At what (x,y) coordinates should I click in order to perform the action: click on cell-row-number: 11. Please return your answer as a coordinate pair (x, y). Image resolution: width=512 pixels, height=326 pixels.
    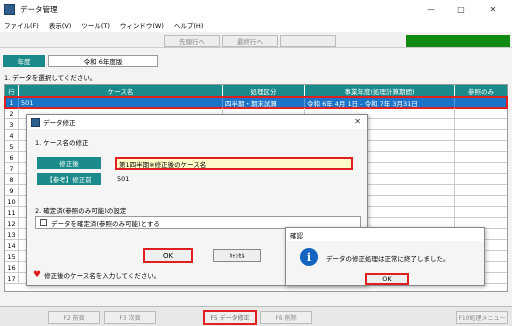
    Looking at the image, I should click on (12, 212).